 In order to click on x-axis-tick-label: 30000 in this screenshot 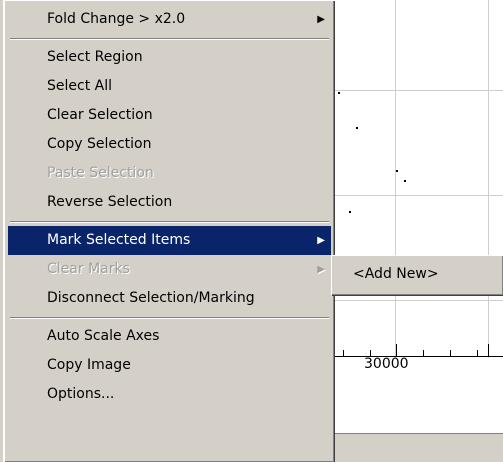, I will do `click(386, 364)`.